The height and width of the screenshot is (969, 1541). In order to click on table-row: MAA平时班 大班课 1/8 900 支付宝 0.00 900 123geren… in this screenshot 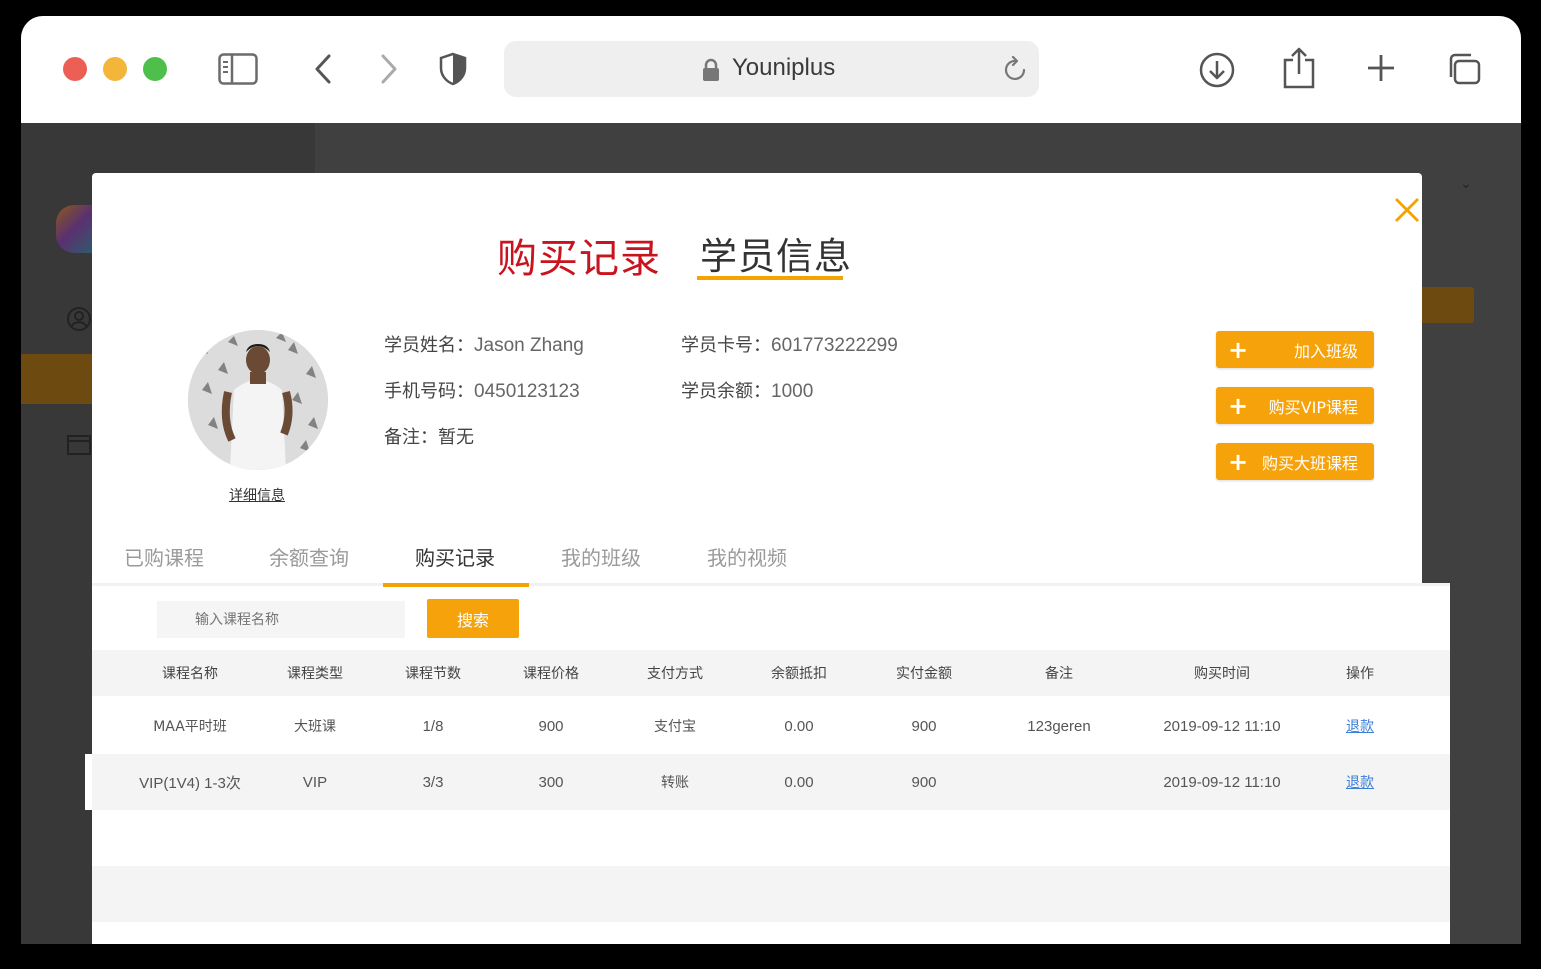, I will do `click(771, 726)`.